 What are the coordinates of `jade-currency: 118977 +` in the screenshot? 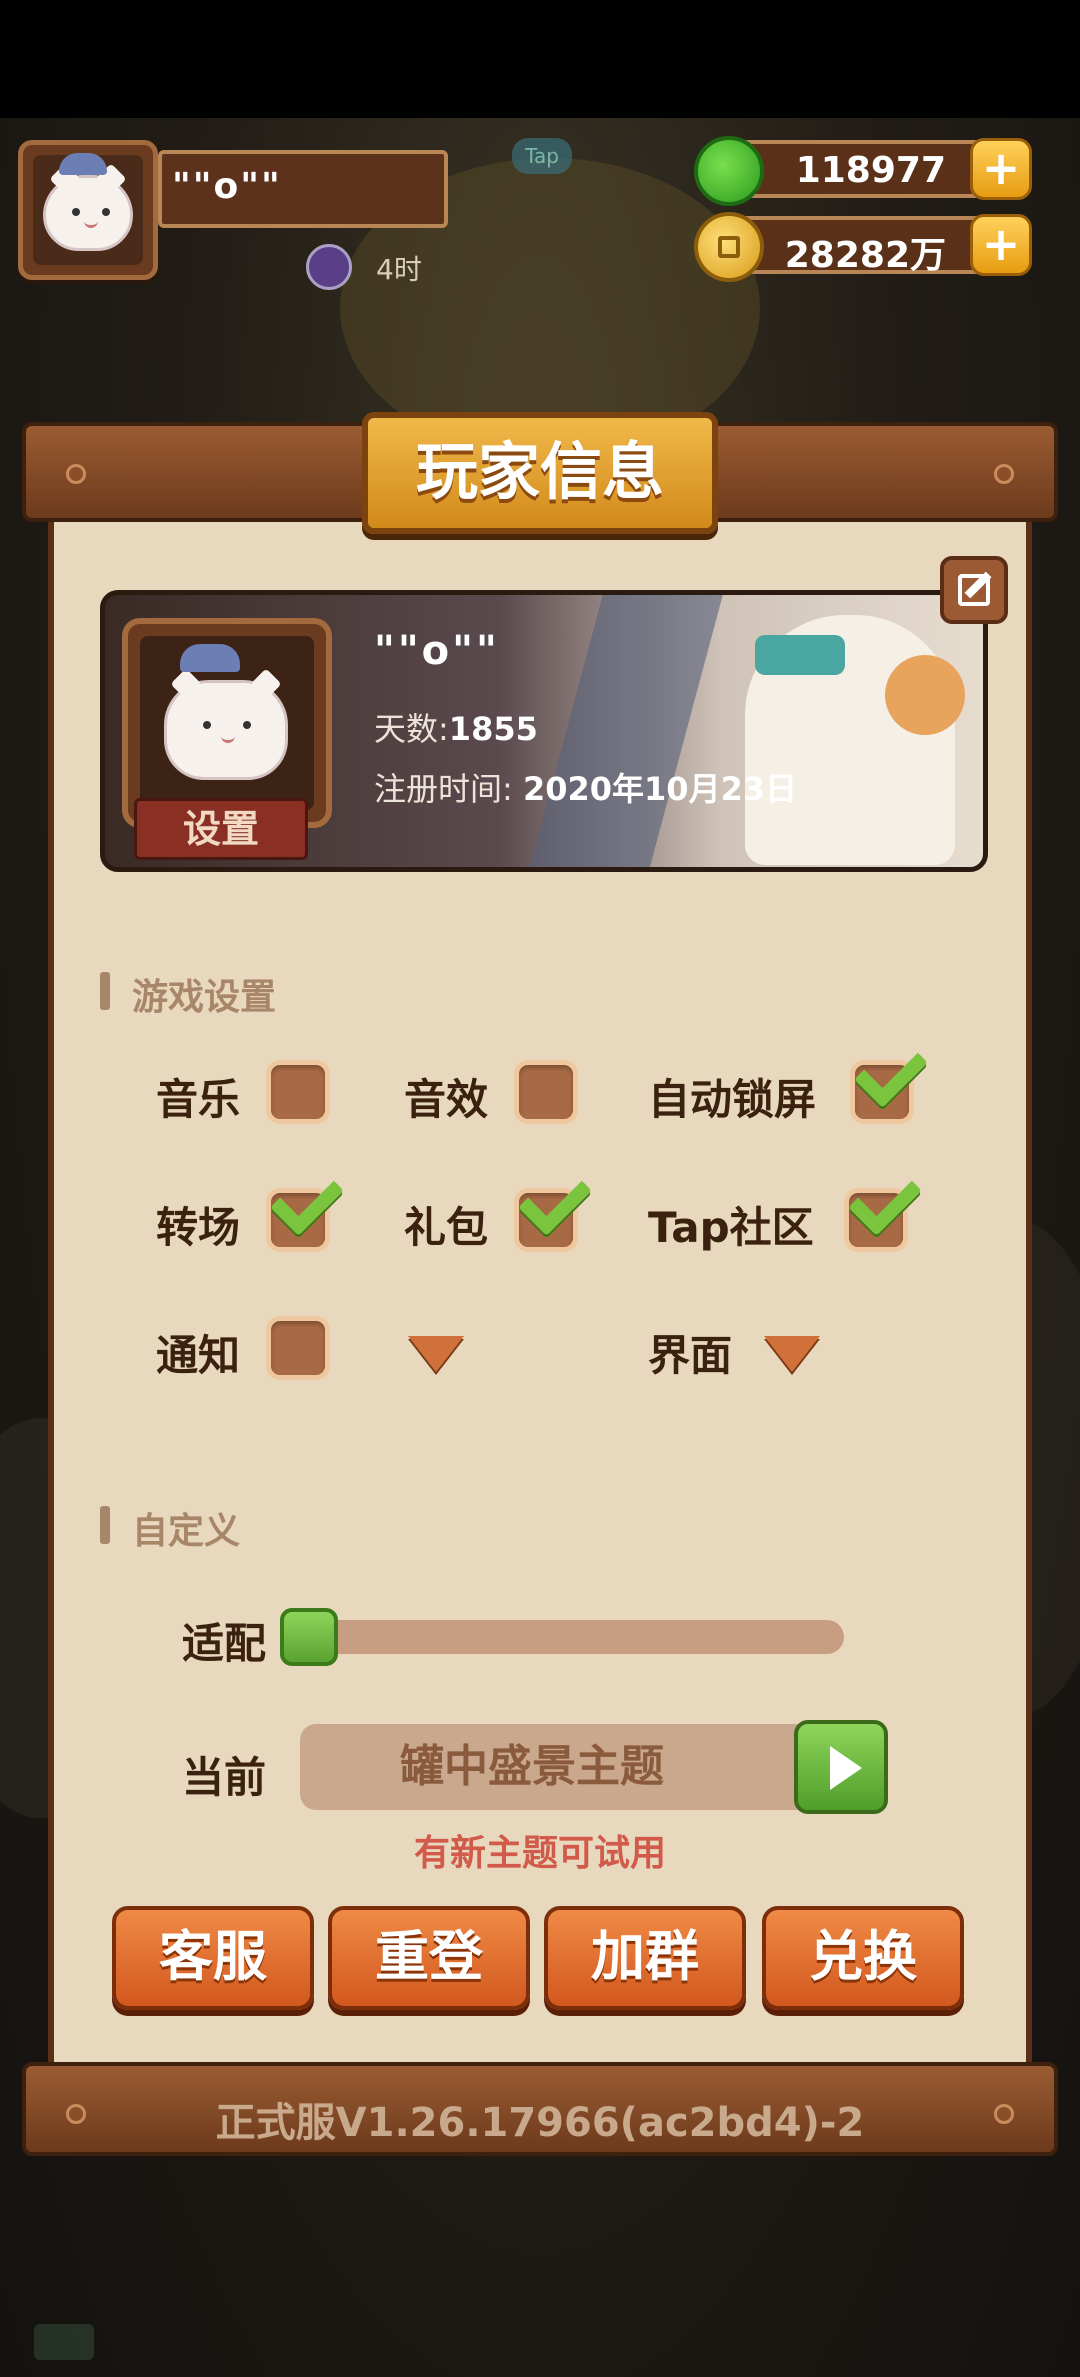 It's located at (863, 171).